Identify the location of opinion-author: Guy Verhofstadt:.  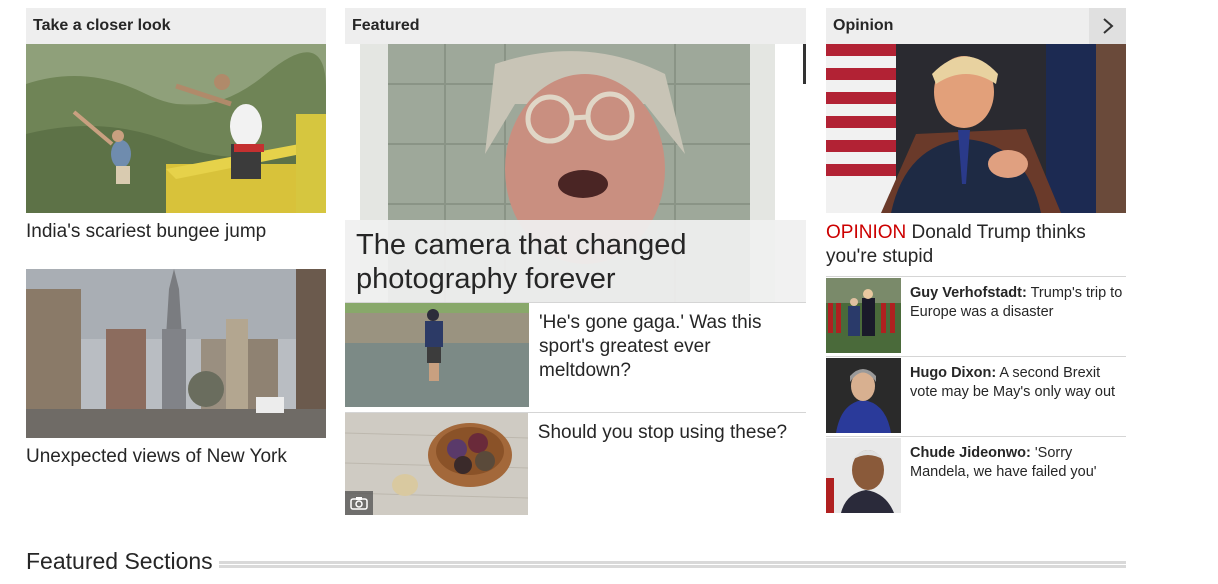
(968, 293).